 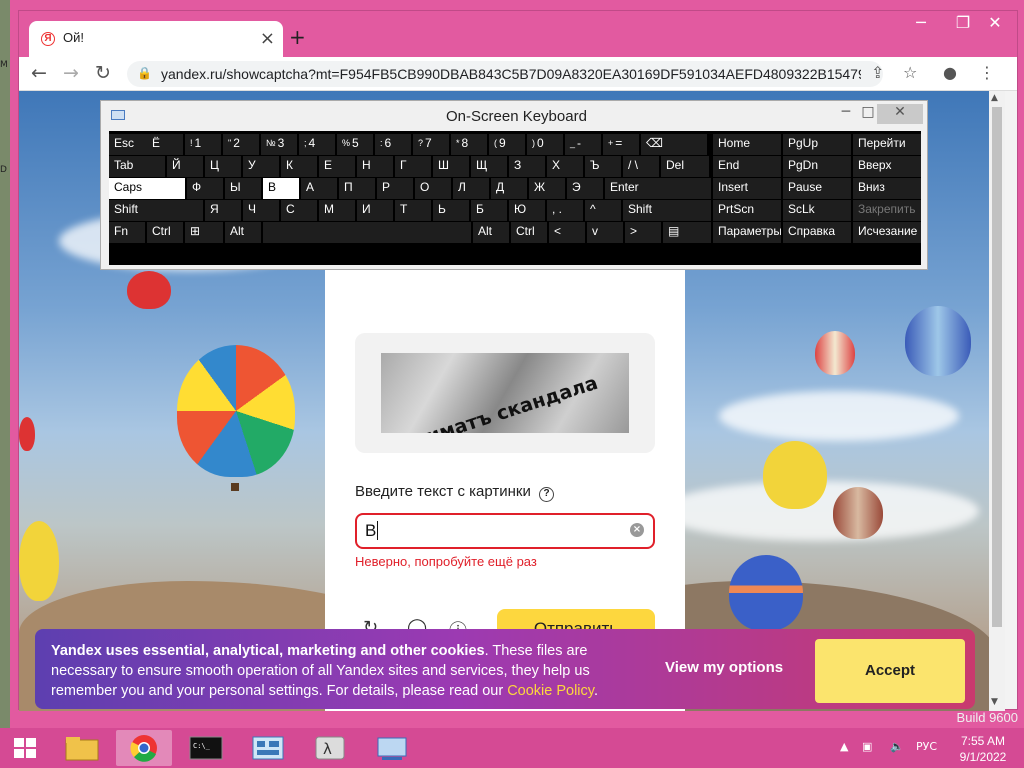 What do you see at coordinates (887, 166) in the screenshot?
I see `osk-key: Вверх` at bounding box center [887, 166].